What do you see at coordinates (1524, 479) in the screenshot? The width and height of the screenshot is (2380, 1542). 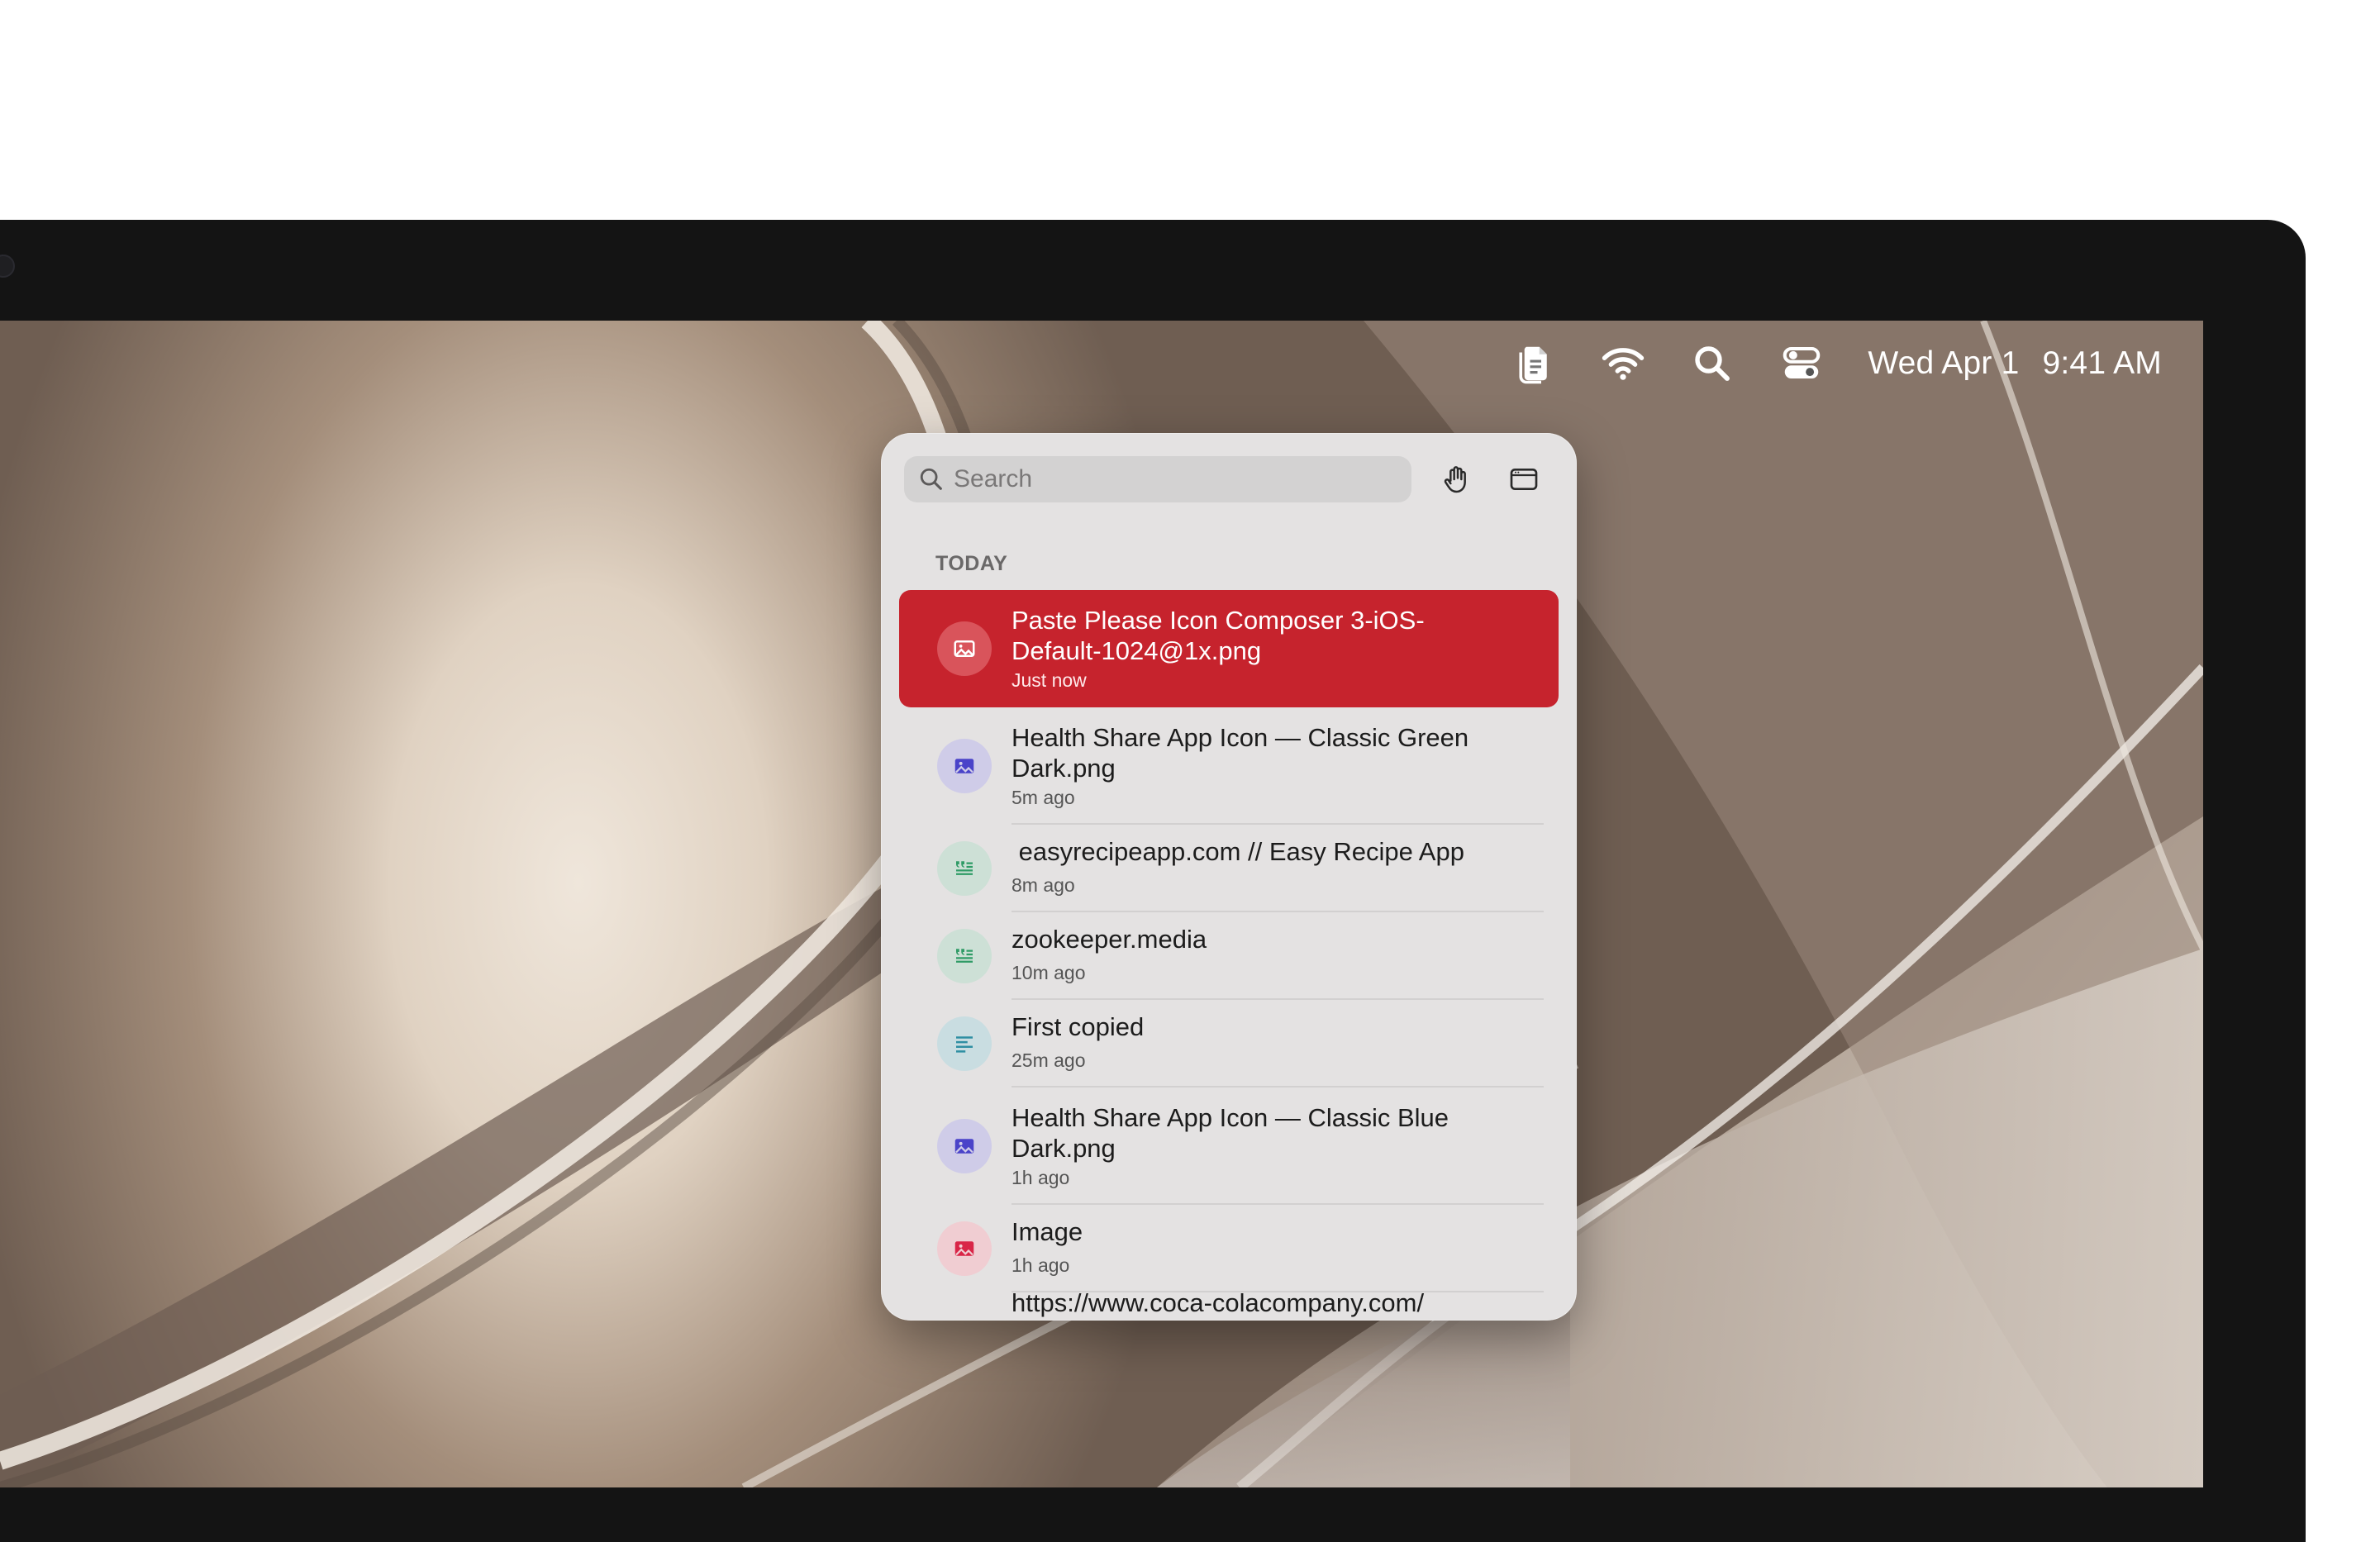 I see `window-icon` at bounding box center [1524, 479].